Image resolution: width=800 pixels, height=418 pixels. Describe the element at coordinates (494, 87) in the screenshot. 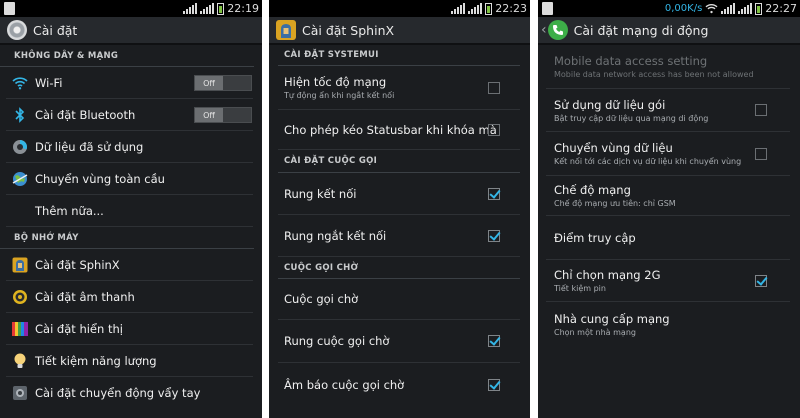

I see `show-network-speed-checkbox` at that location.